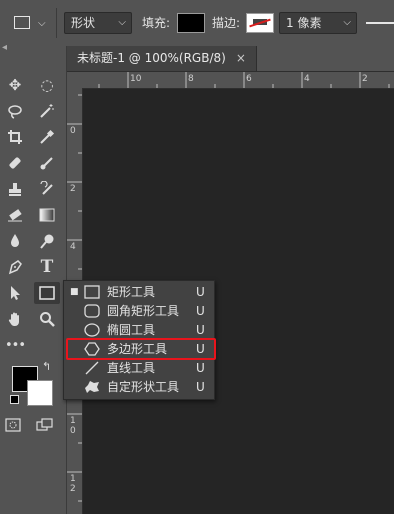 Image resolution: width=394 pixels, height=514 pixels. I want to click on fill-color-swatch, so click(191, 23).